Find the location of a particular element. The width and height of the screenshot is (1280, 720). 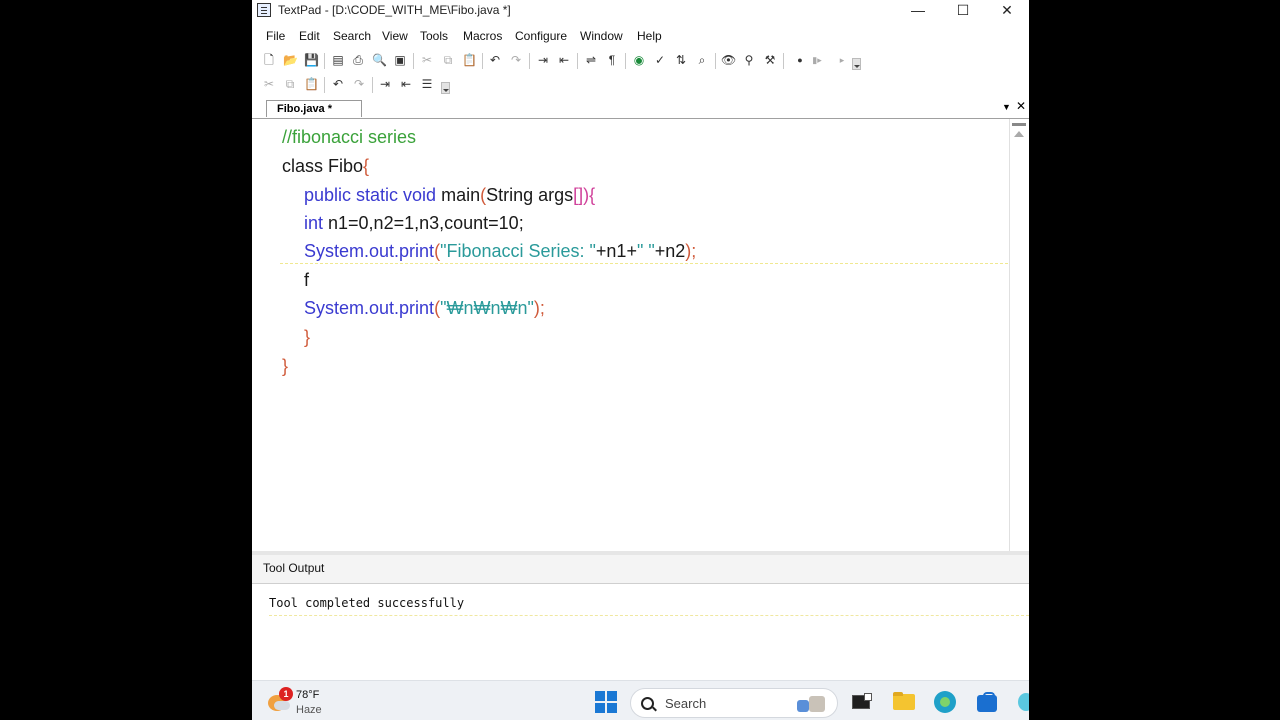

save-icon: 💾 is located at coordinates (311, 60).